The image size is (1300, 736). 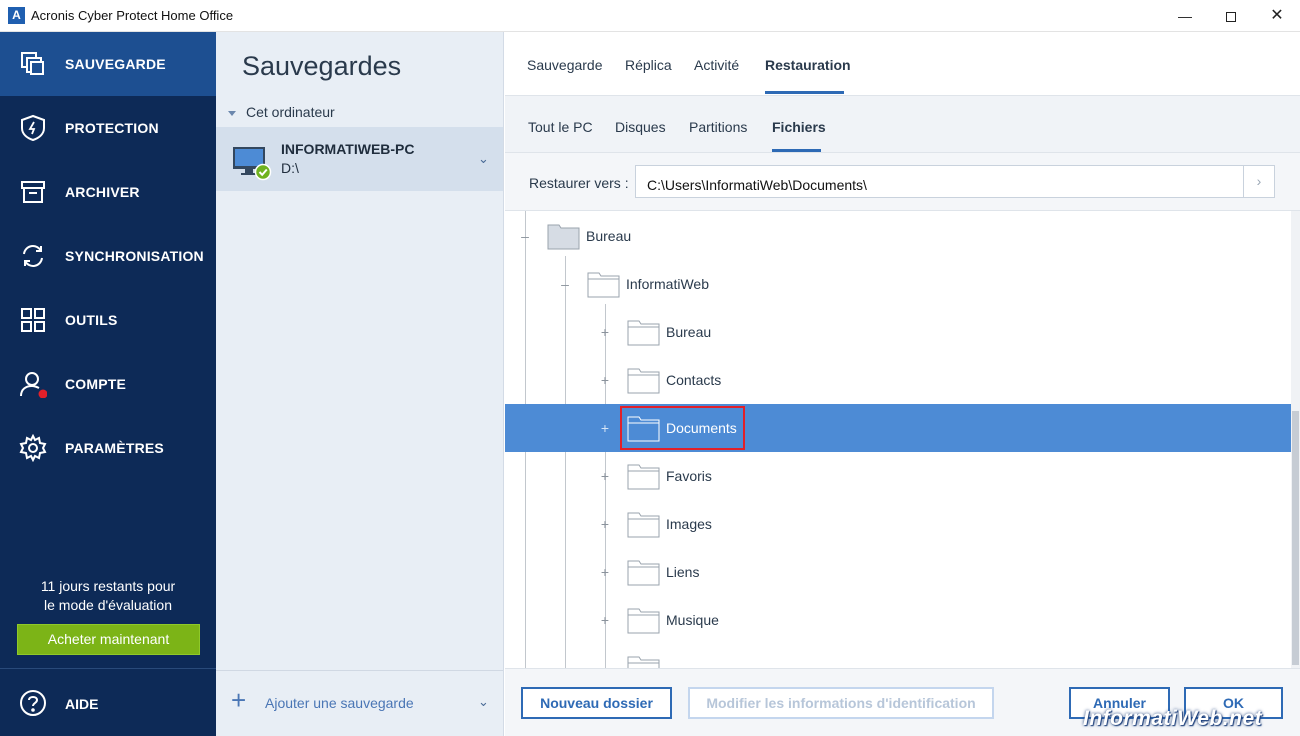 I want to click on acronis-logo-icon: A, so click(x=16, y=15).